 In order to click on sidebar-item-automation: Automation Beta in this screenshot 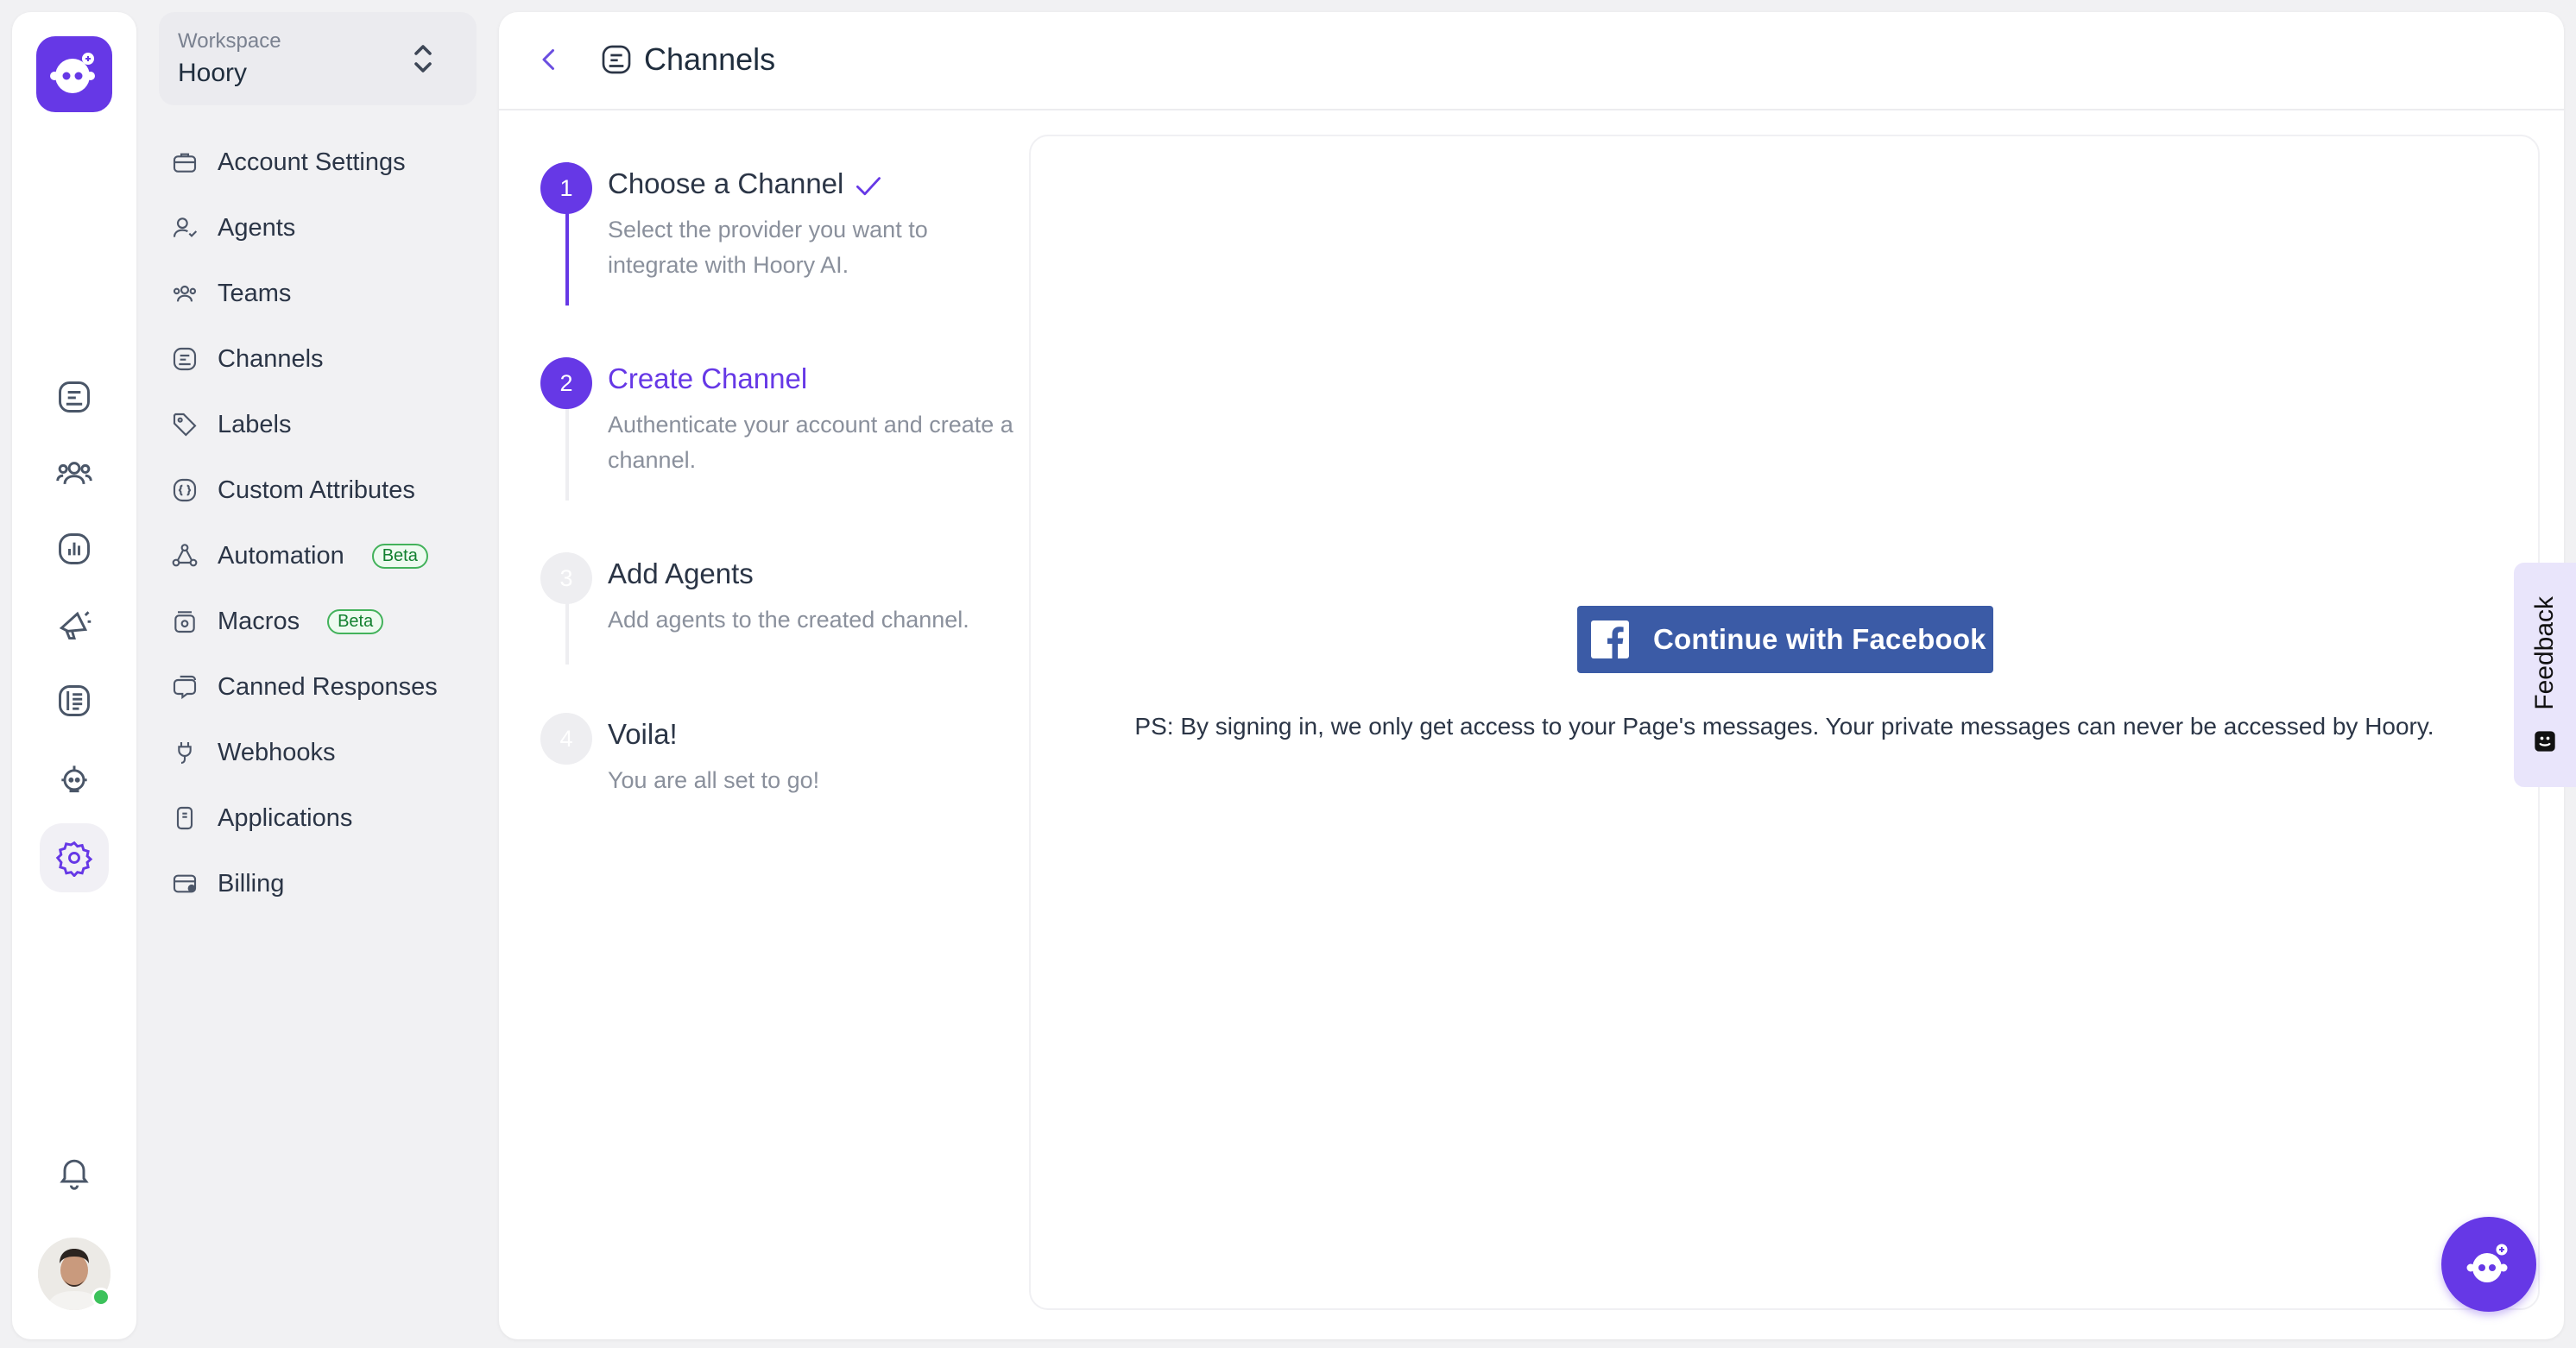, I will do `click(324, 556)`.